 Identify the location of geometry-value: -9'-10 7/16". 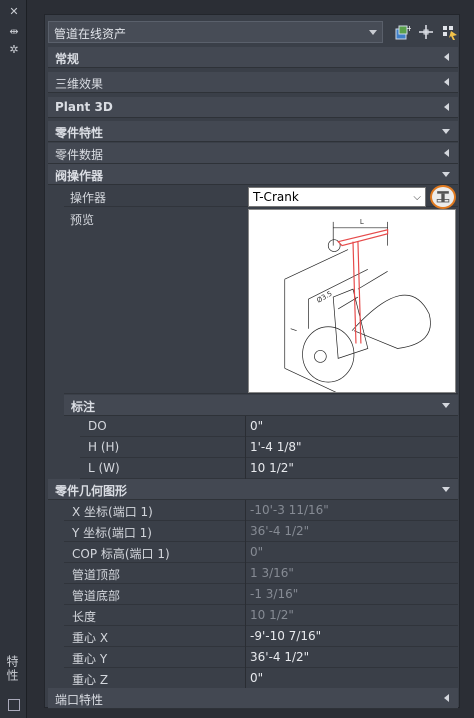
(286, 636).